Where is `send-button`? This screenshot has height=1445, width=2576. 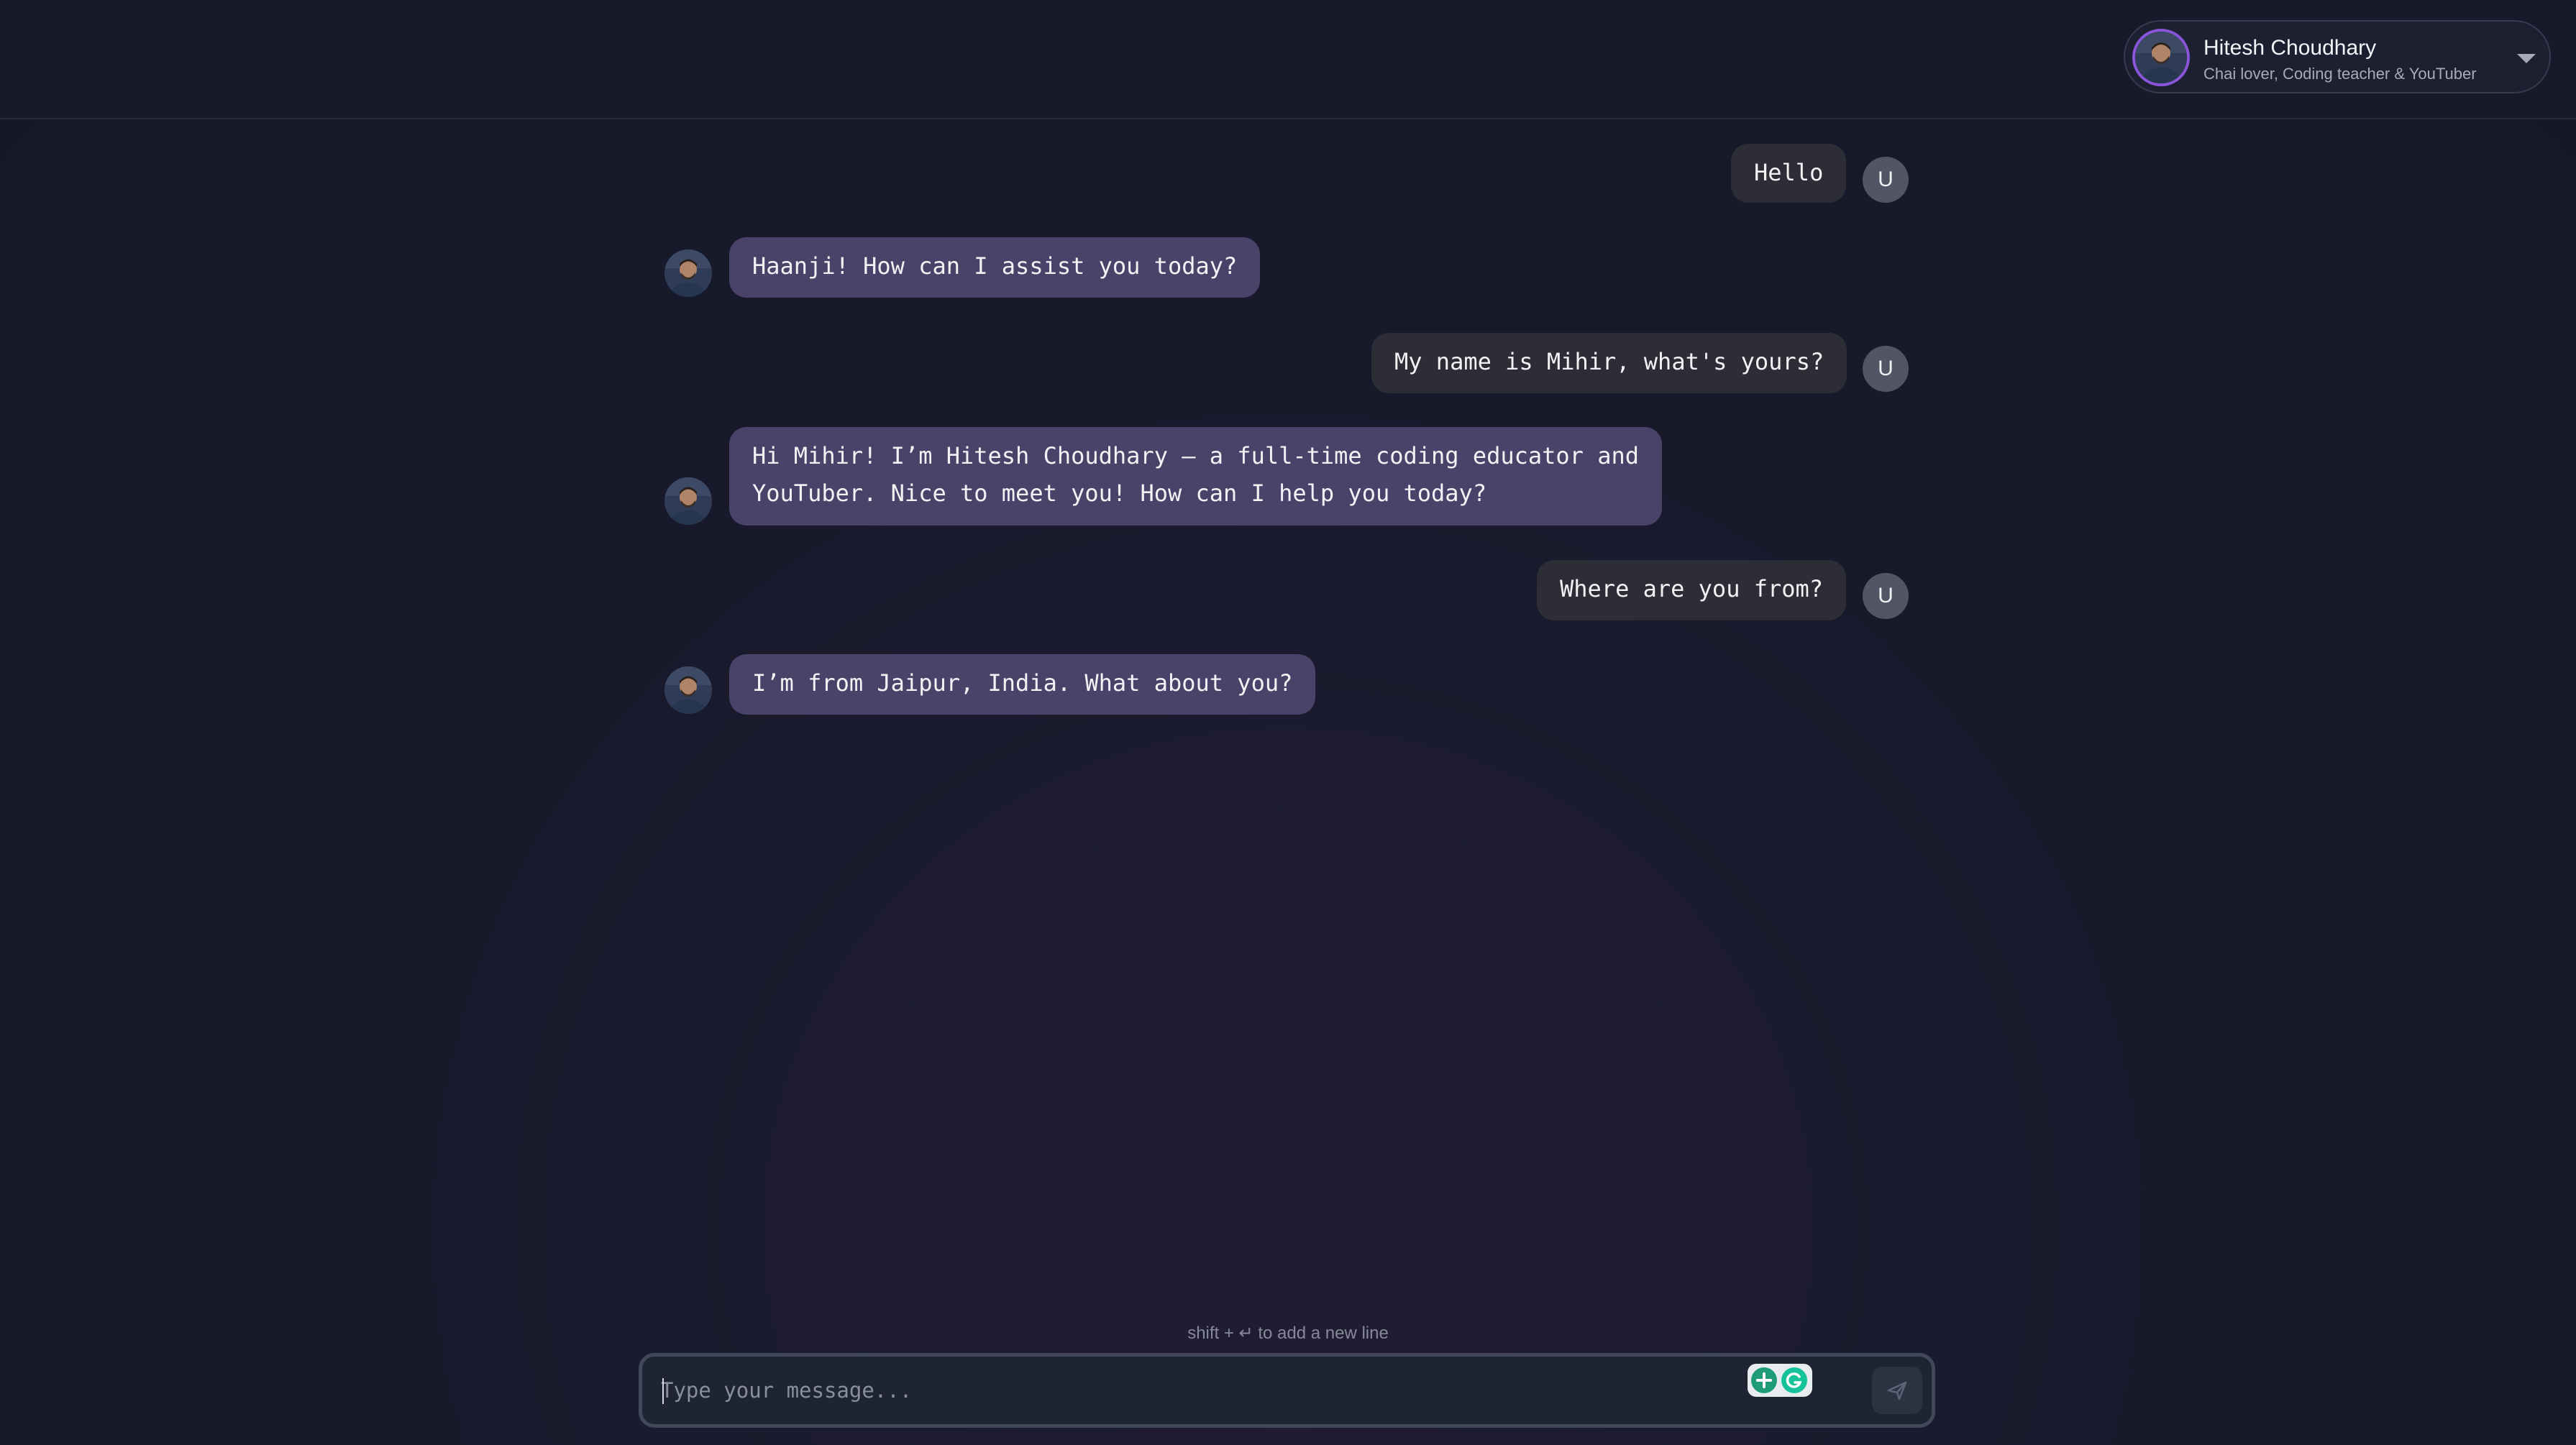 send-button is located at coordinates (1897, 1390).